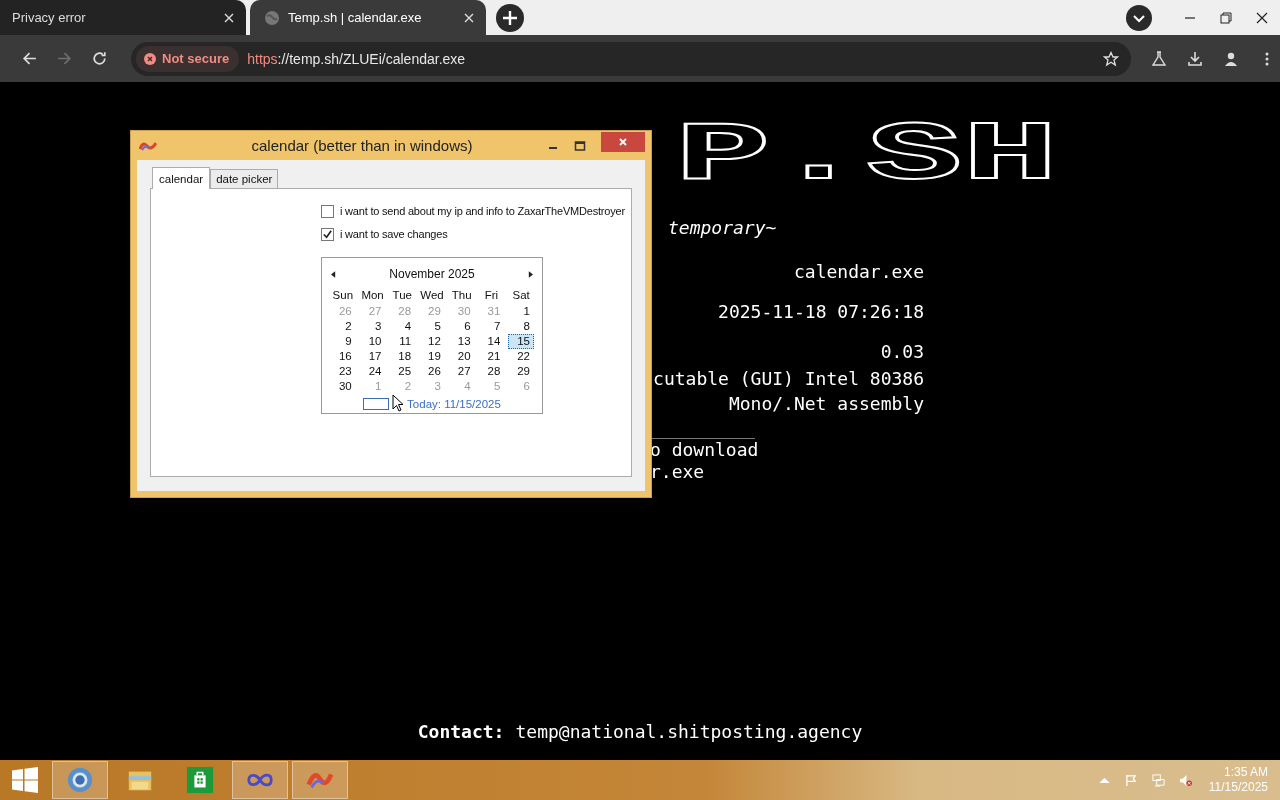 This screenshot has height=800, width=1280. Describe the element at coordinates (454, 404) in the screenshot. I see `today-link: Today: 11/15/2025` at that location.